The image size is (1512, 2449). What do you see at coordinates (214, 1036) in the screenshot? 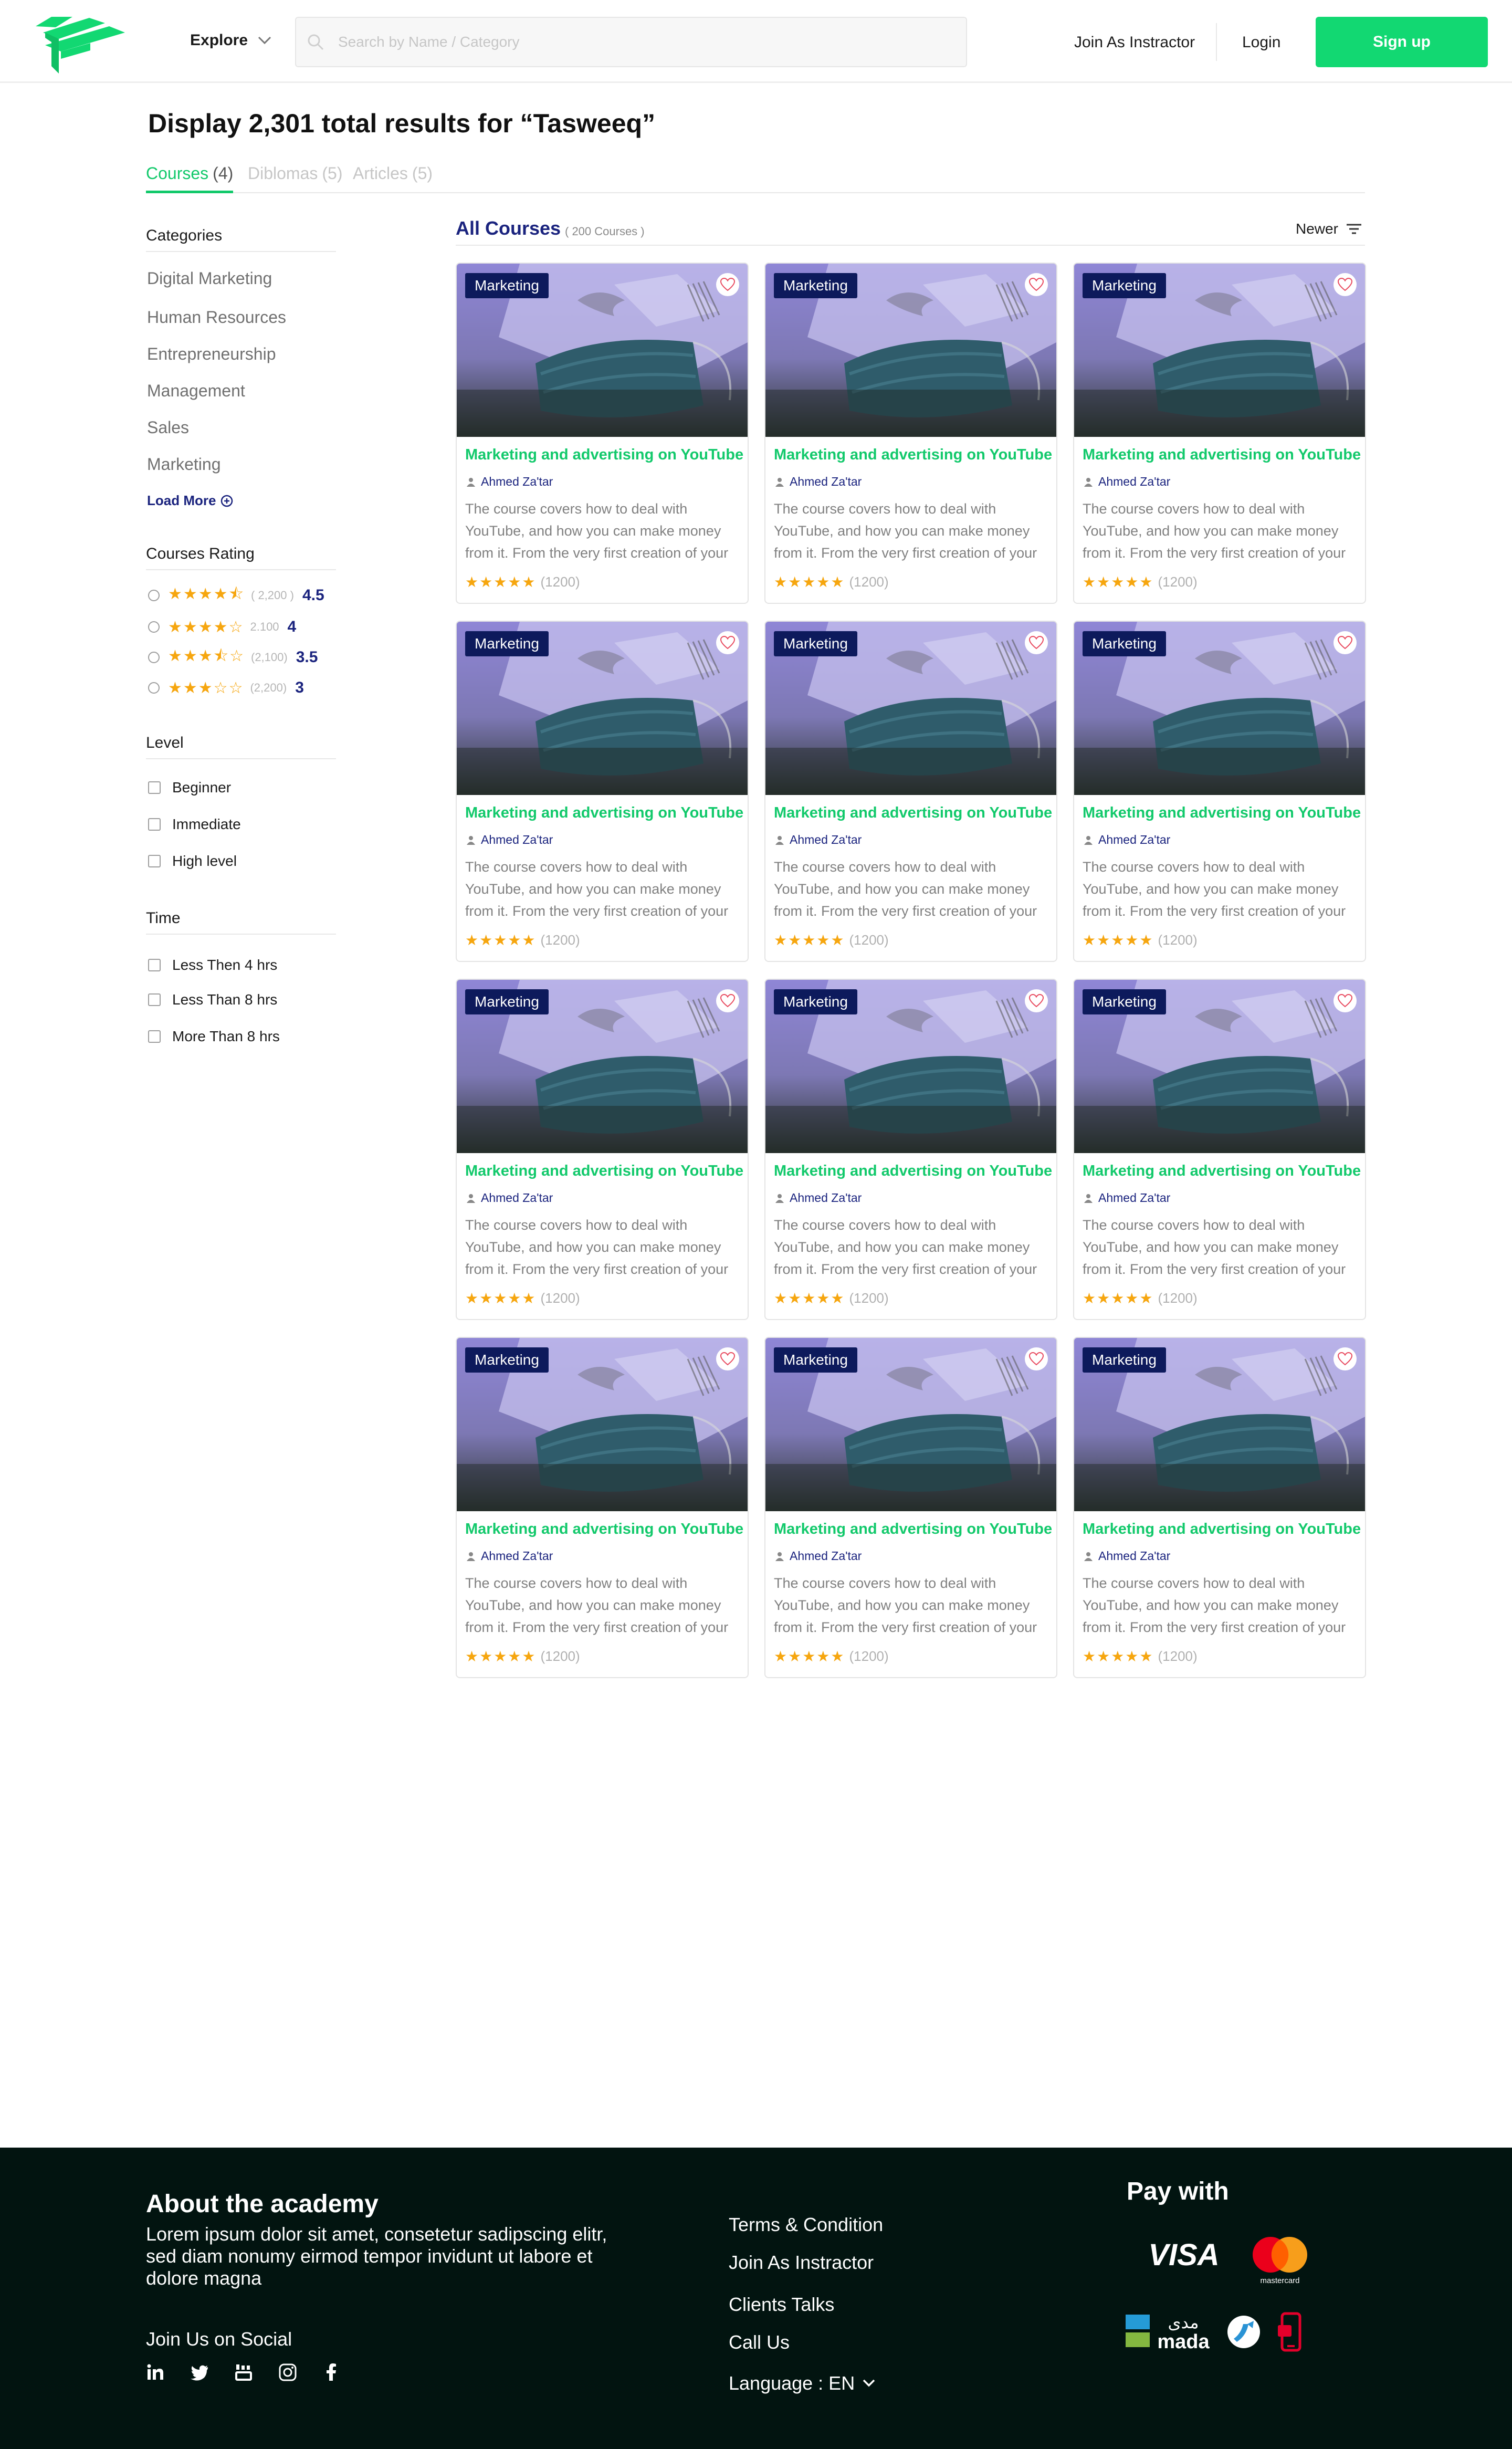
I see `time-option: More Than 8 hrs` at bounding box center [214, 1036].